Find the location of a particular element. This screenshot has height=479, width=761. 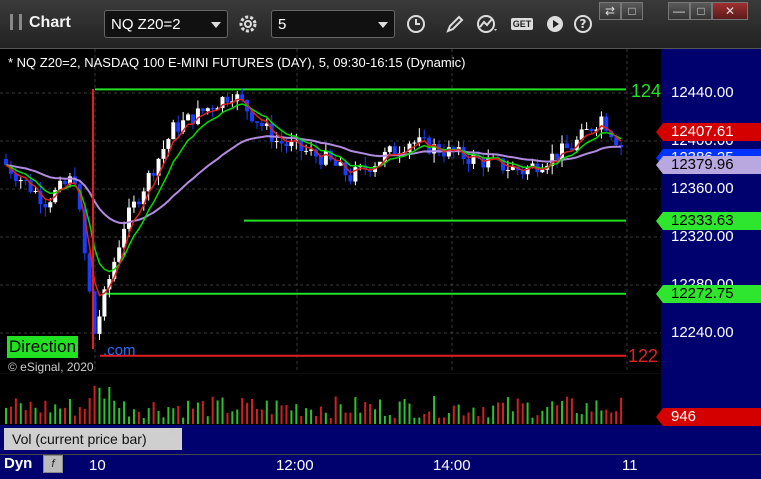

close-icon: x is located at coordinates (171, 431).